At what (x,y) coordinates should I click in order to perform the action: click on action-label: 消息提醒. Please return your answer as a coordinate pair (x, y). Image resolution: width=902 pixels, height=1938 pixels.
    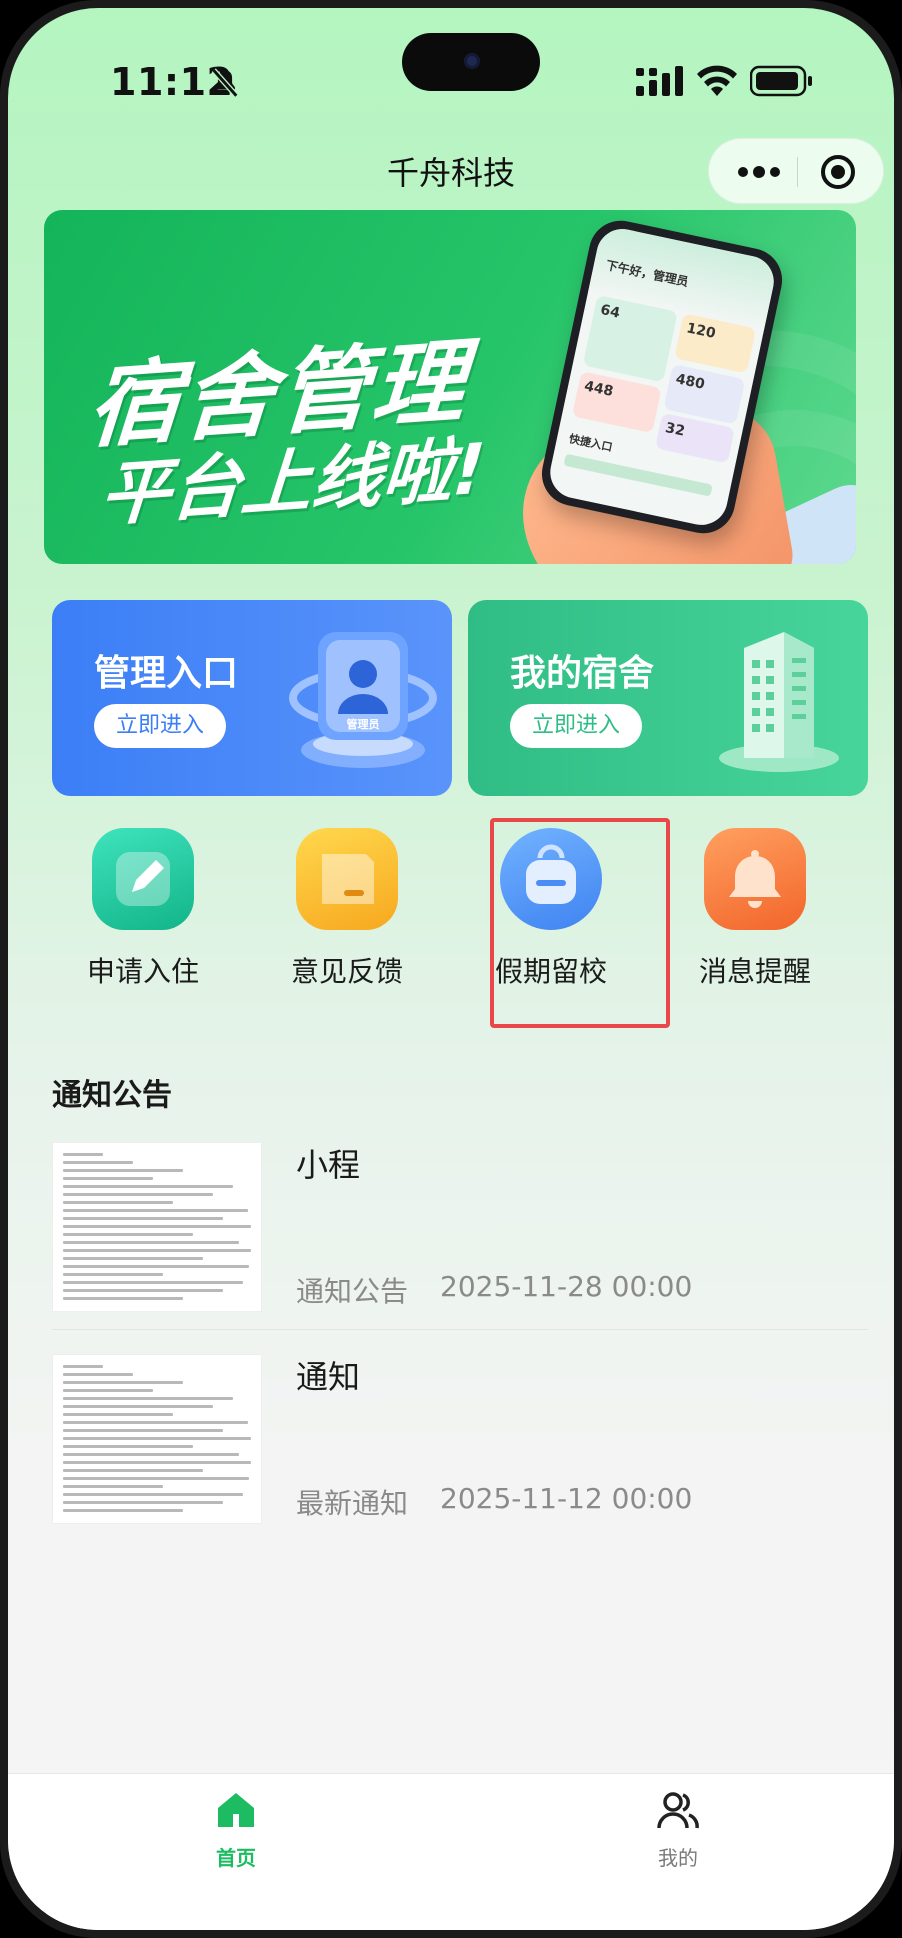
    Looking at the image, I should click on (754, 971).